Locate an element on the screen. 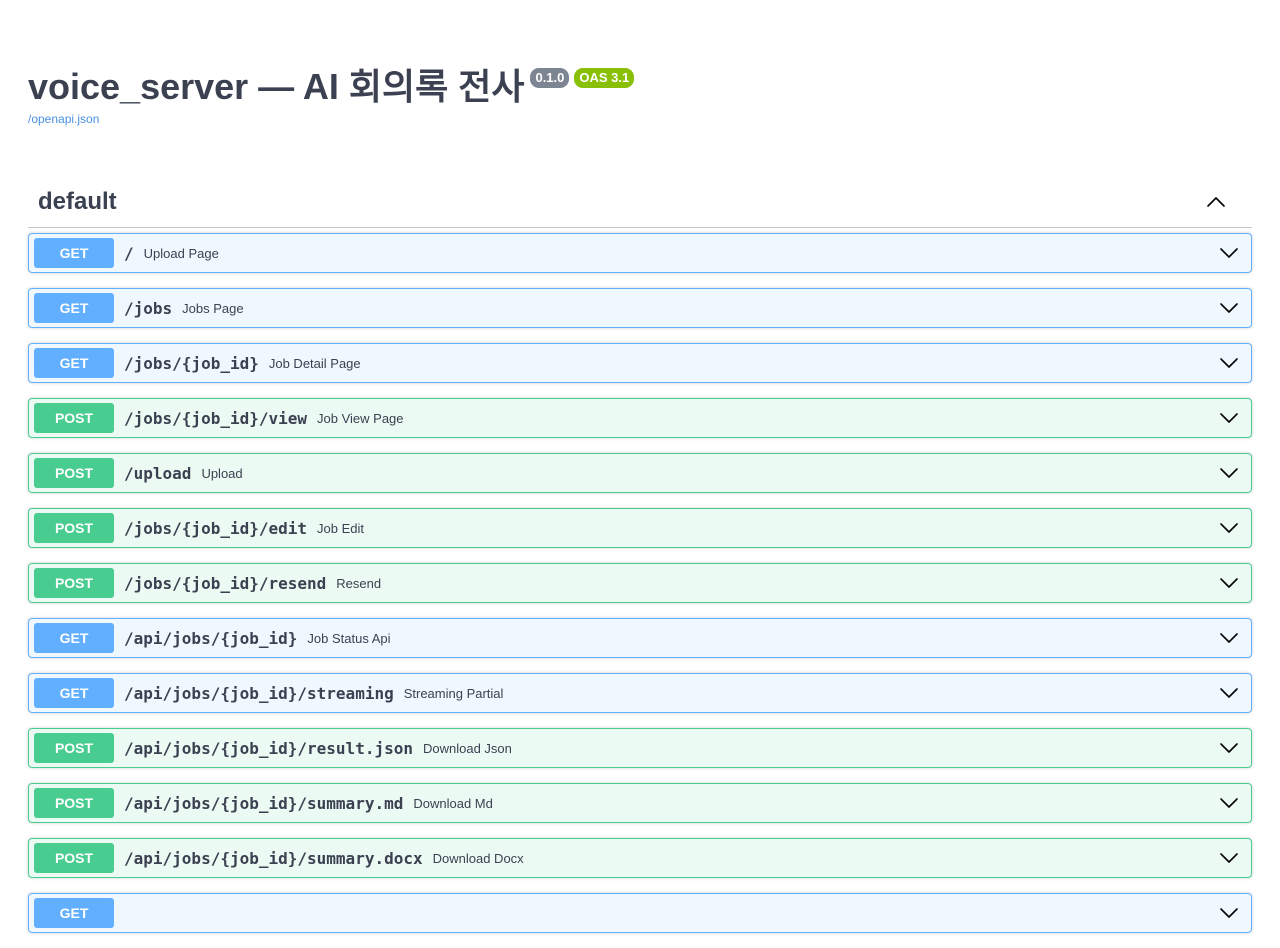 Image resolution: width=1280 pixels, height=948 pixels. operation-path: /jobs/{job_id}/edit is located at coordinates (216, 528).